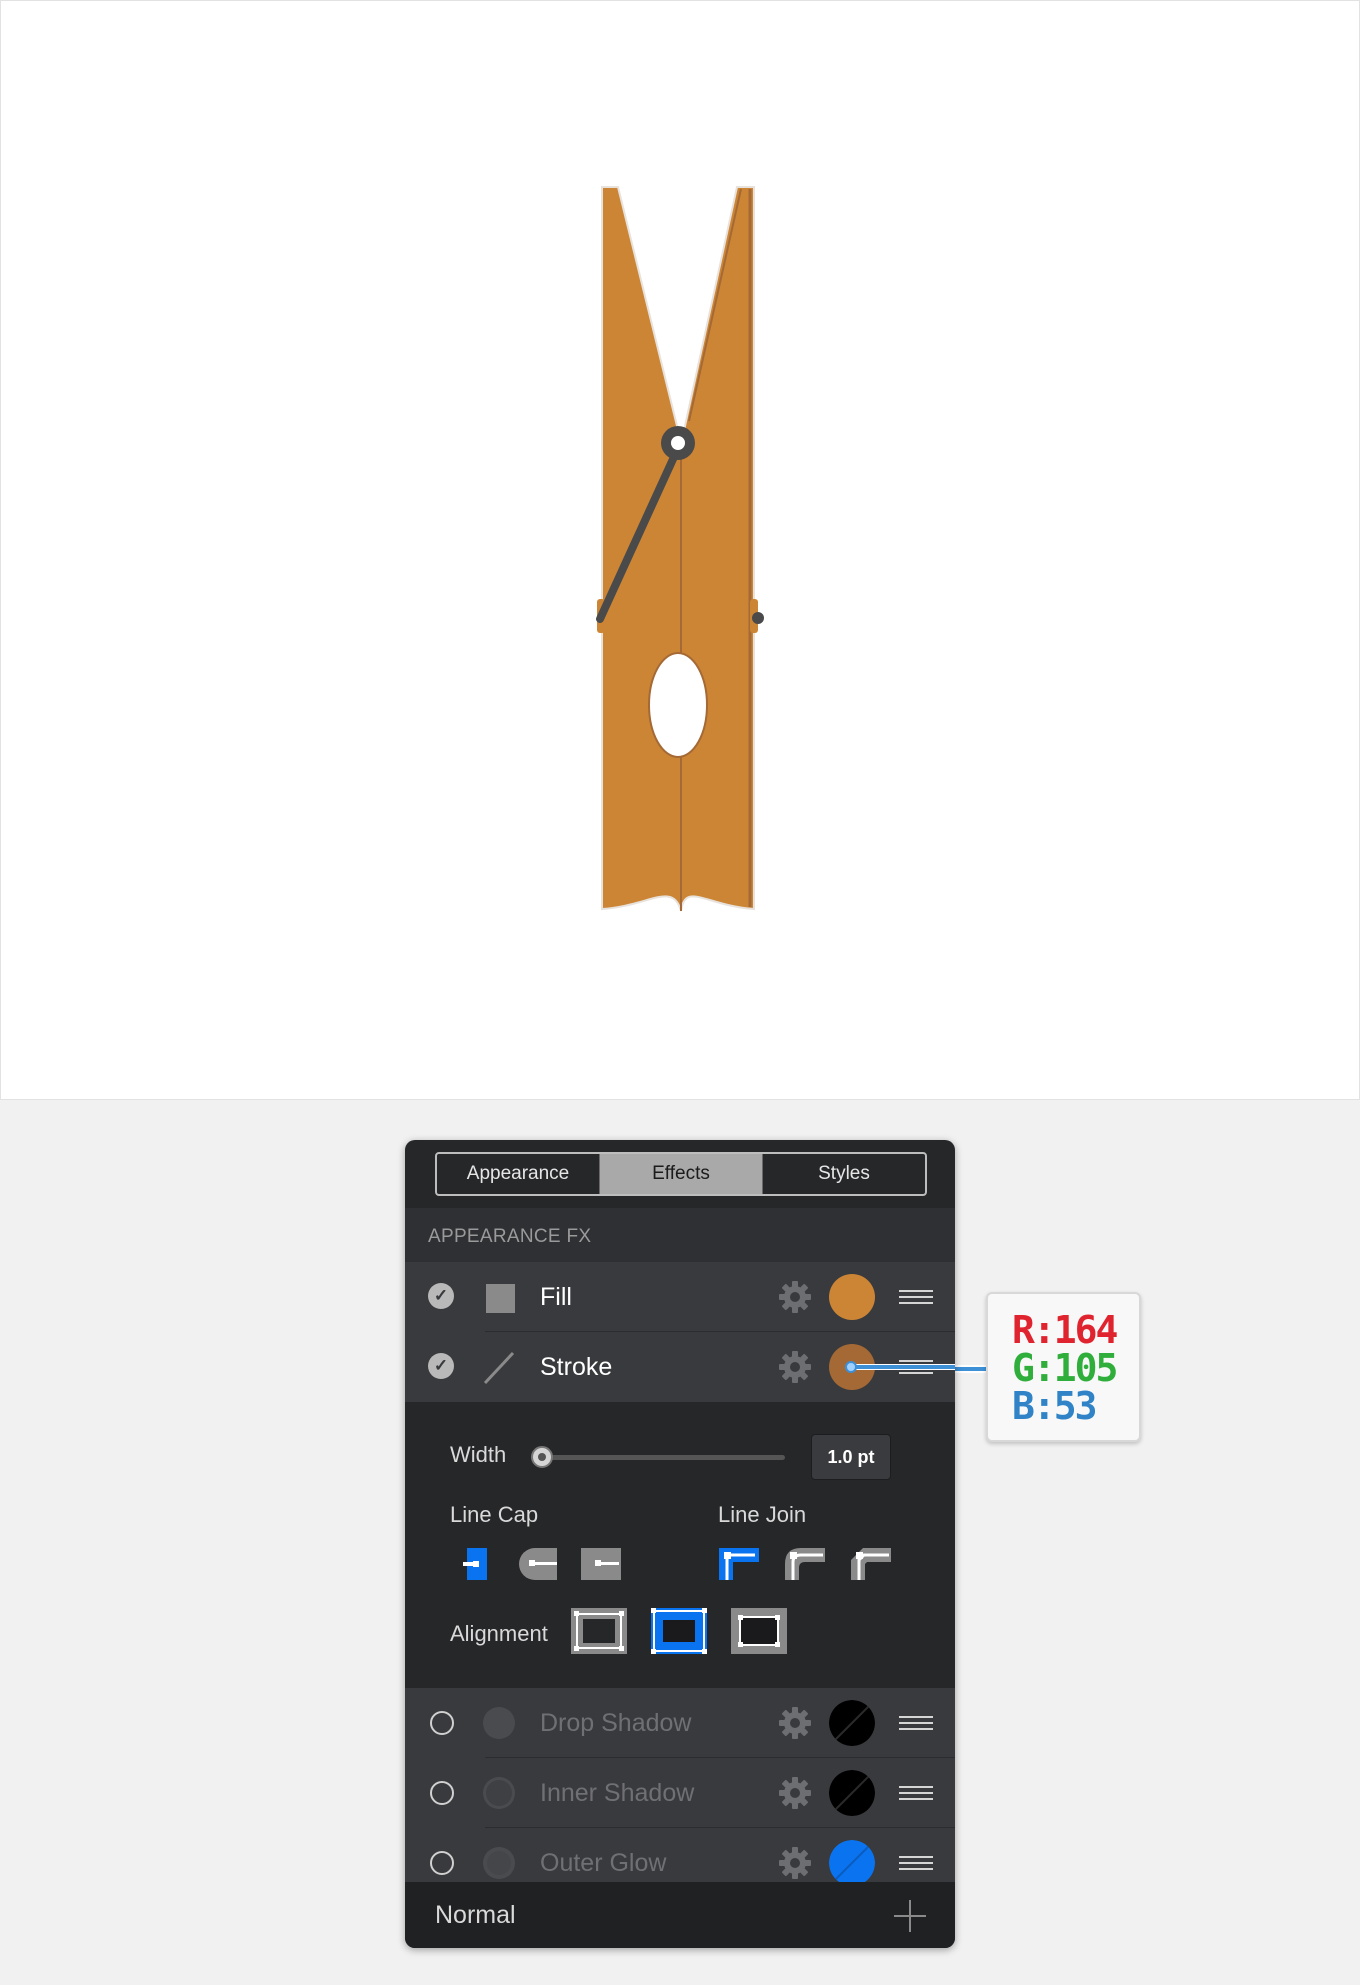 The image size is (1360, 1985). Describe the element at coordinates (617, 1793) in the screenshot. I see `fx-label-inner-shadow: Inner Shadow` at that location.